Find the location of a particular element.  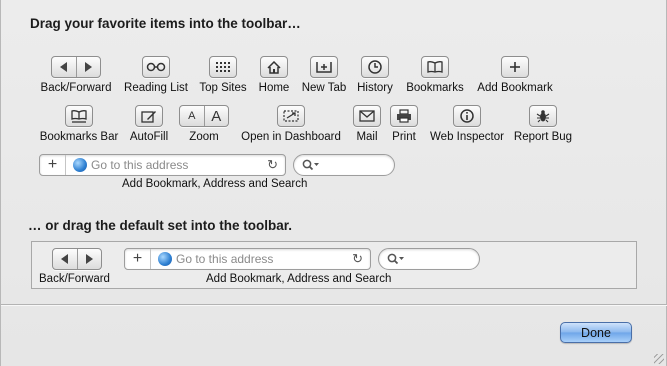

mail-icon is located at coordinates (367, 116).